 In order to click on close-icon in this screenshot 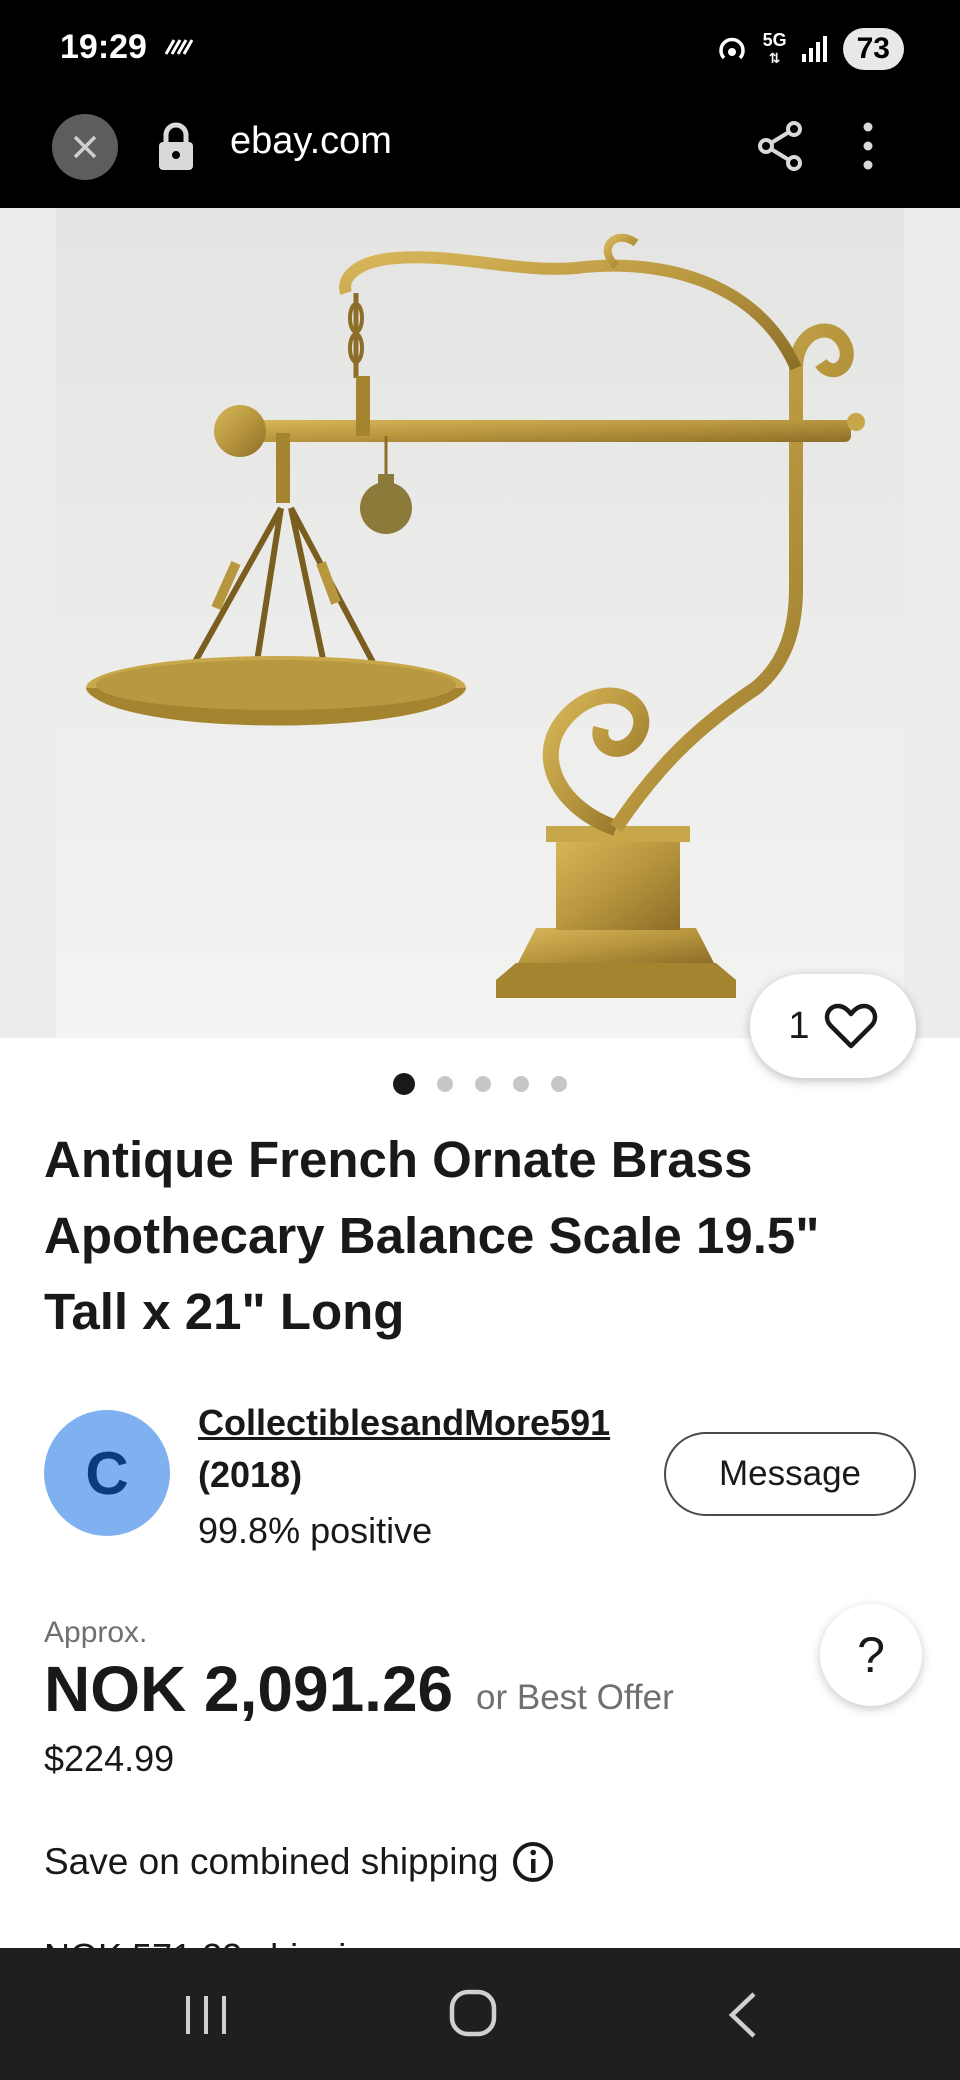, I will do `click(85, 147)`.